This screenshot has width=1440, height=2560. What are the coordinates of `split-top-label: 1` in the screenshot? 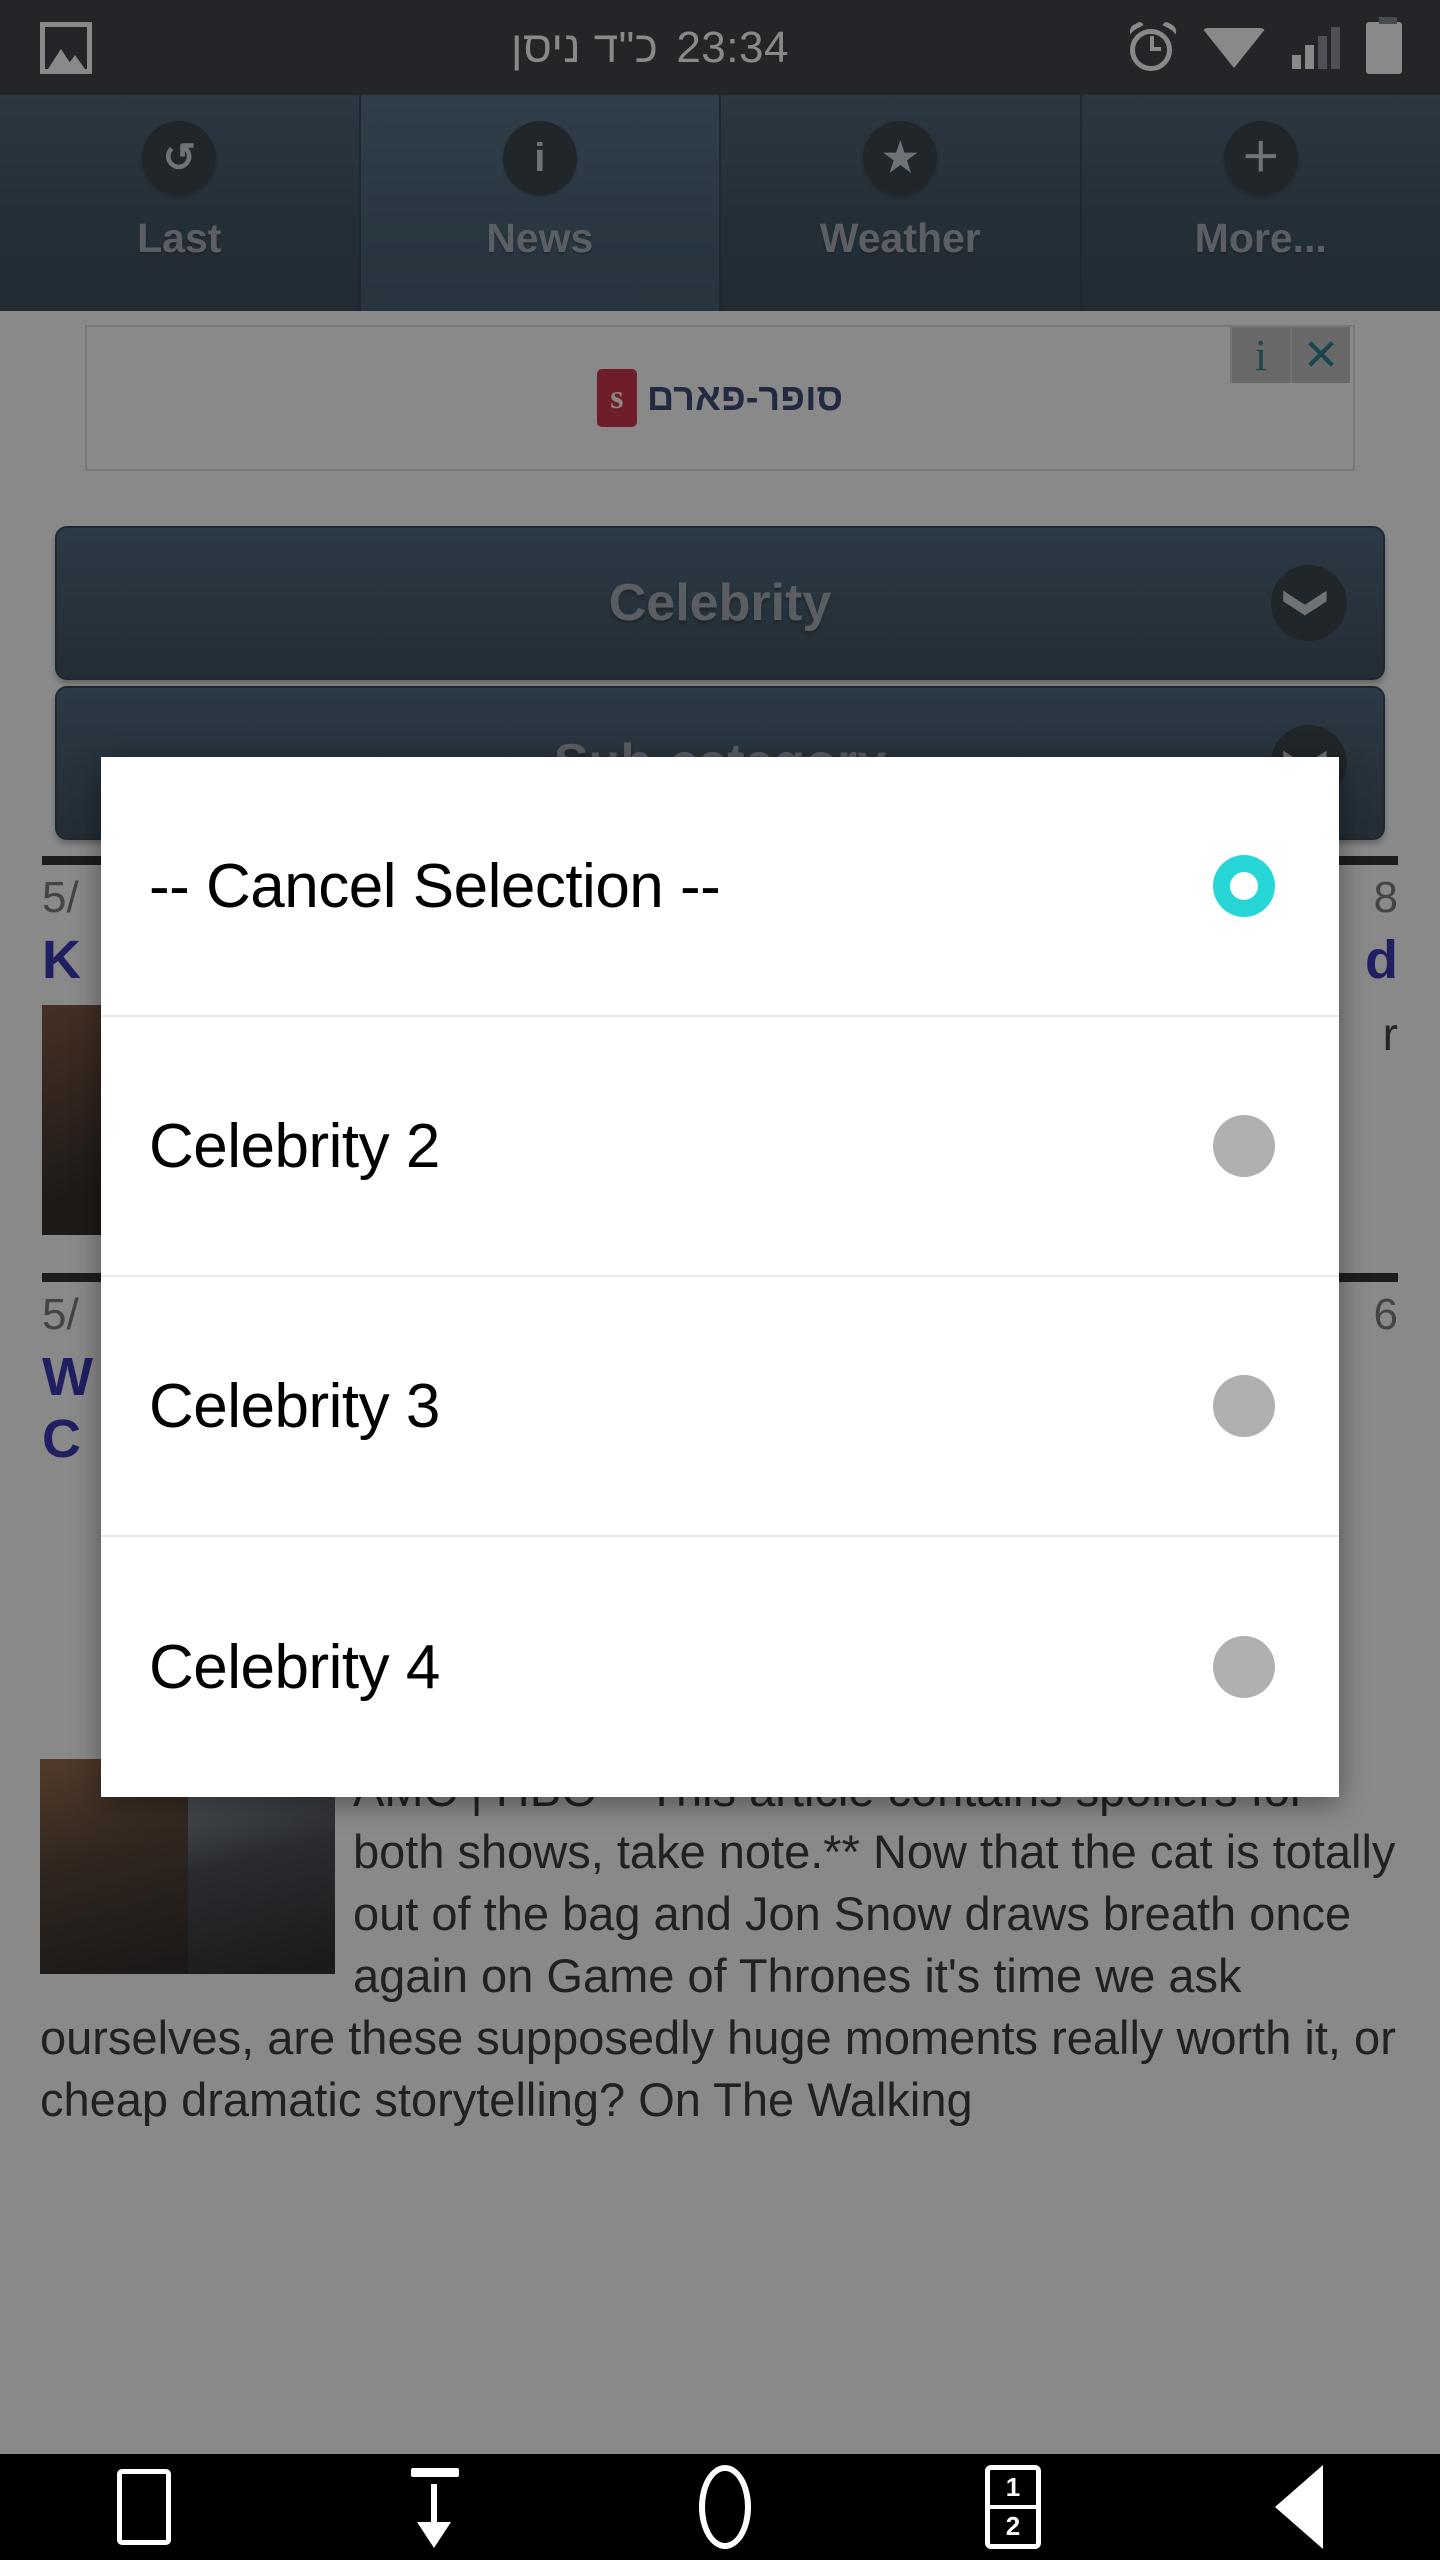 It's located at (1013, 2489).